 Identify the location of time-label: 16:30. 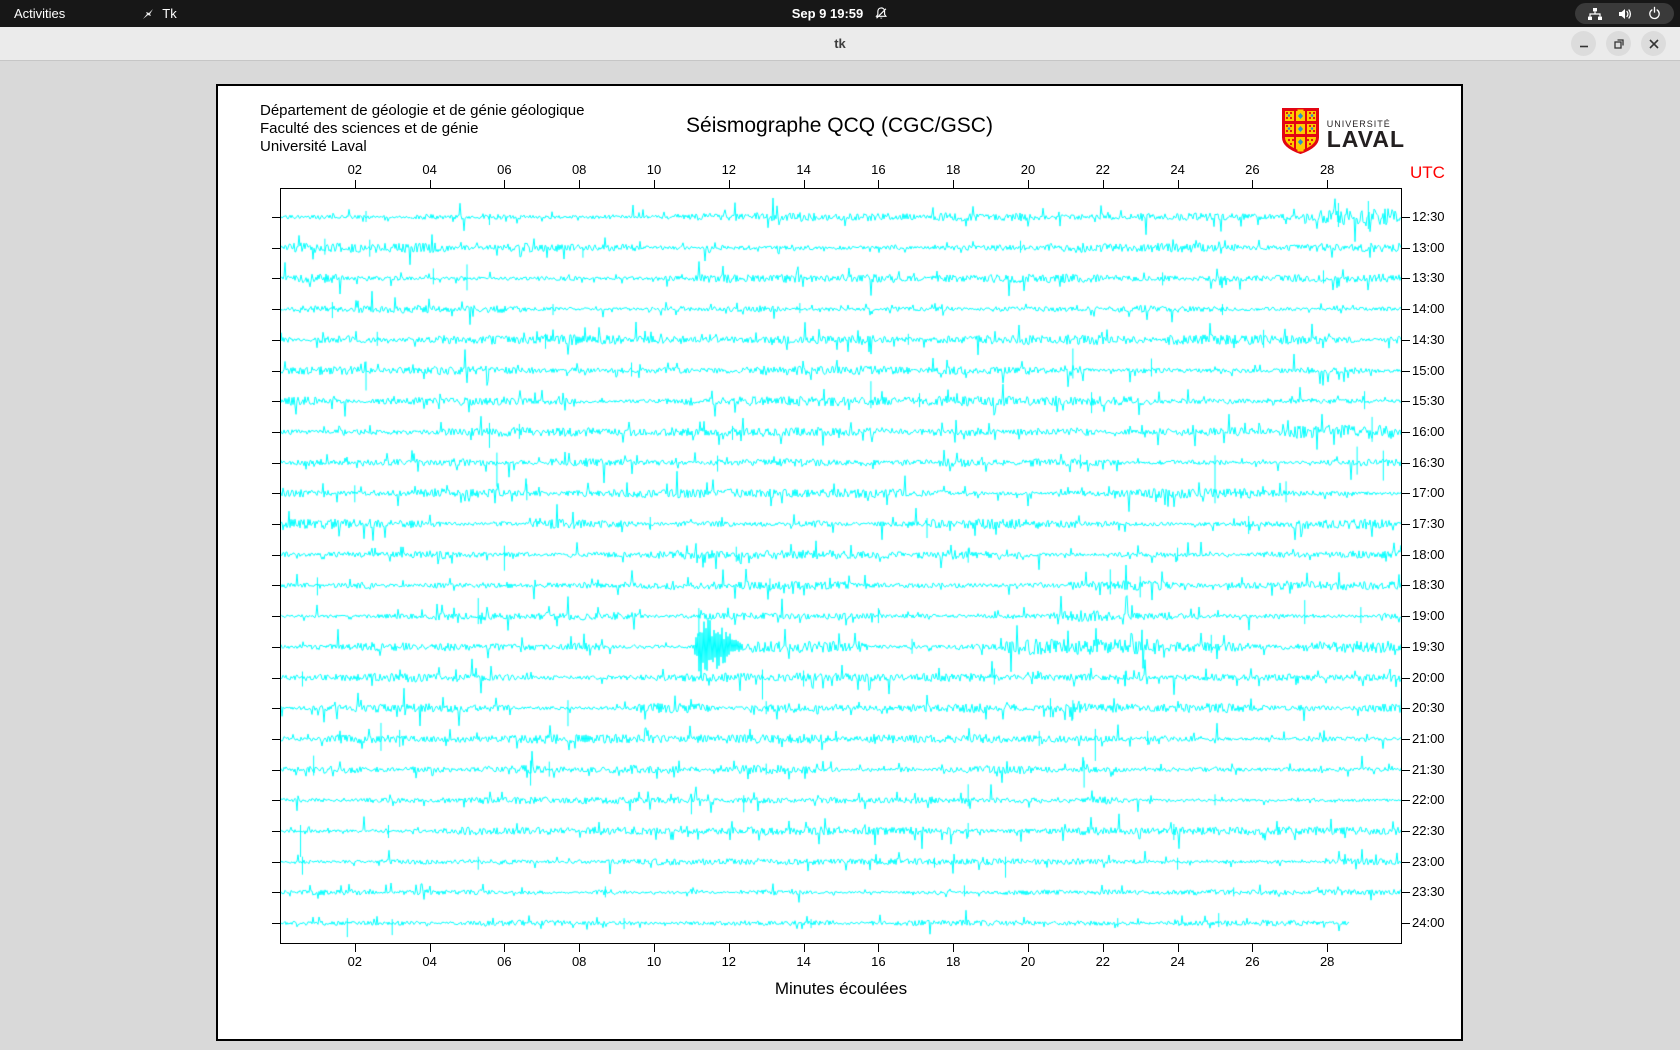
(1428, 462).